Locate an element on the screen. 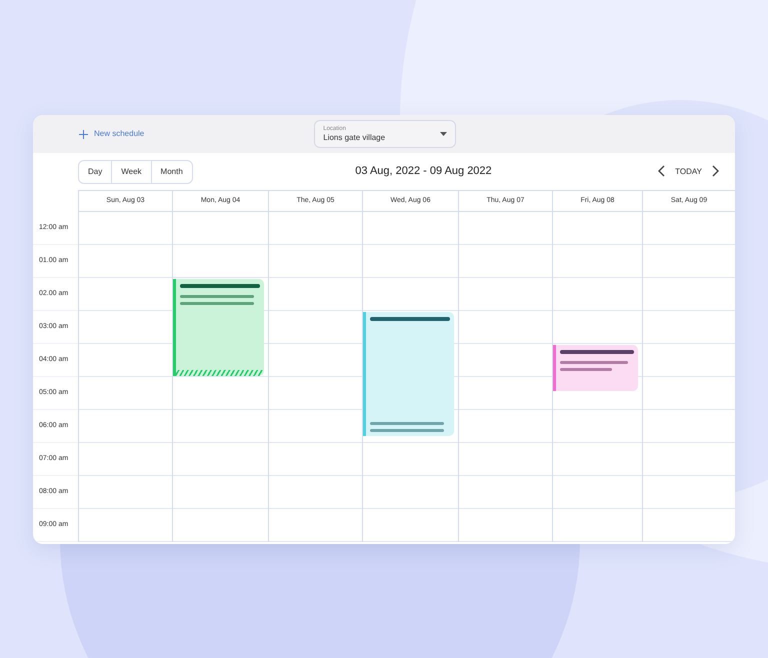 This screenshot has height=658, width=768. chevron-right-icon is located at coordinates (715, 171).